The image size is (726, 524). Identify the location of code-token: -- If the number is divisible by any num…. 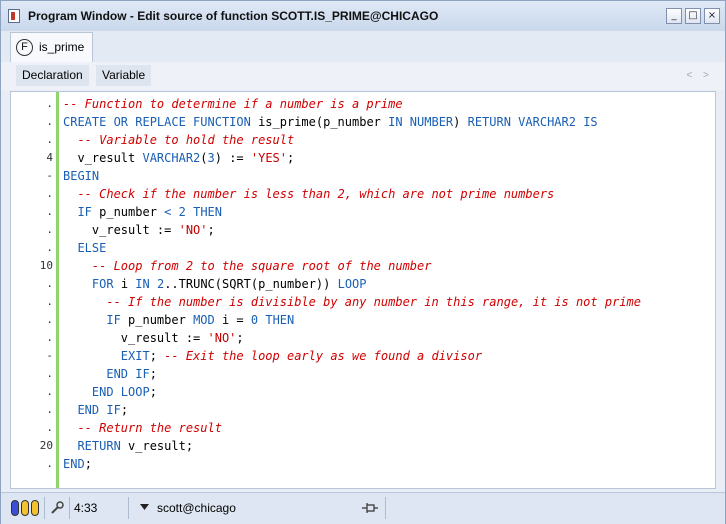
(373, 302).